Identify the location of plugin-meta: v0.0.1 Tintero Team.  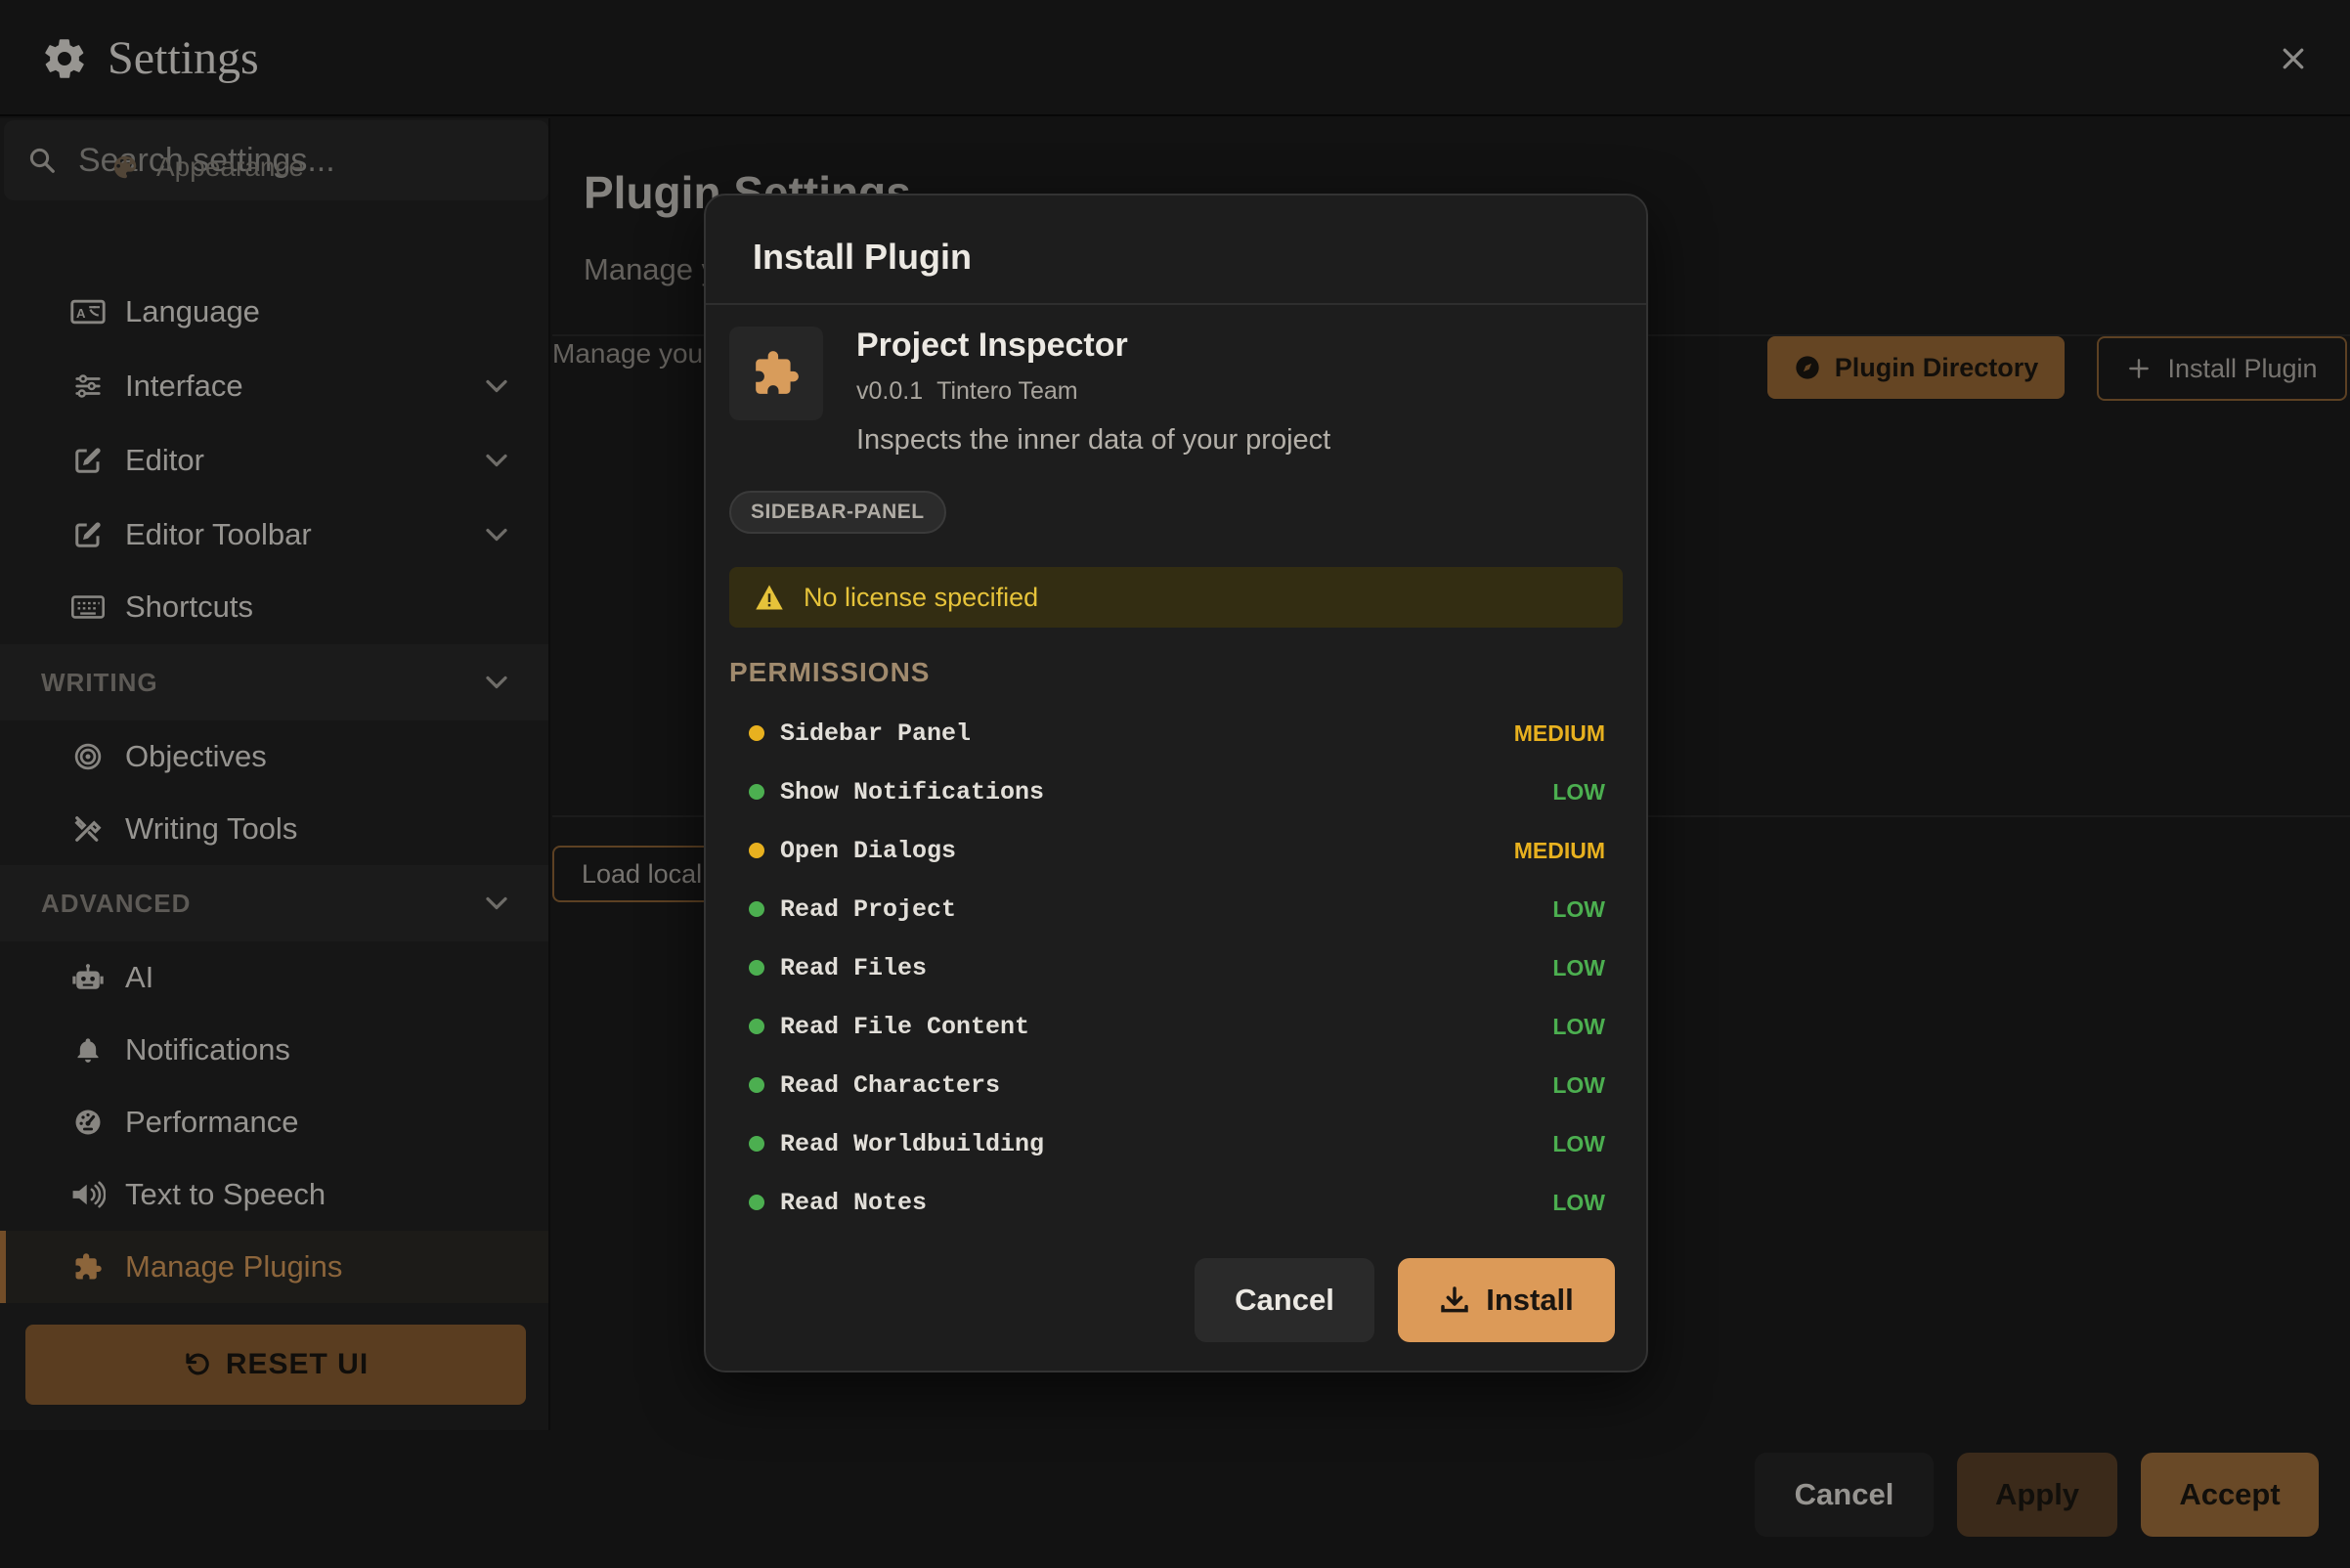
(974, 391).